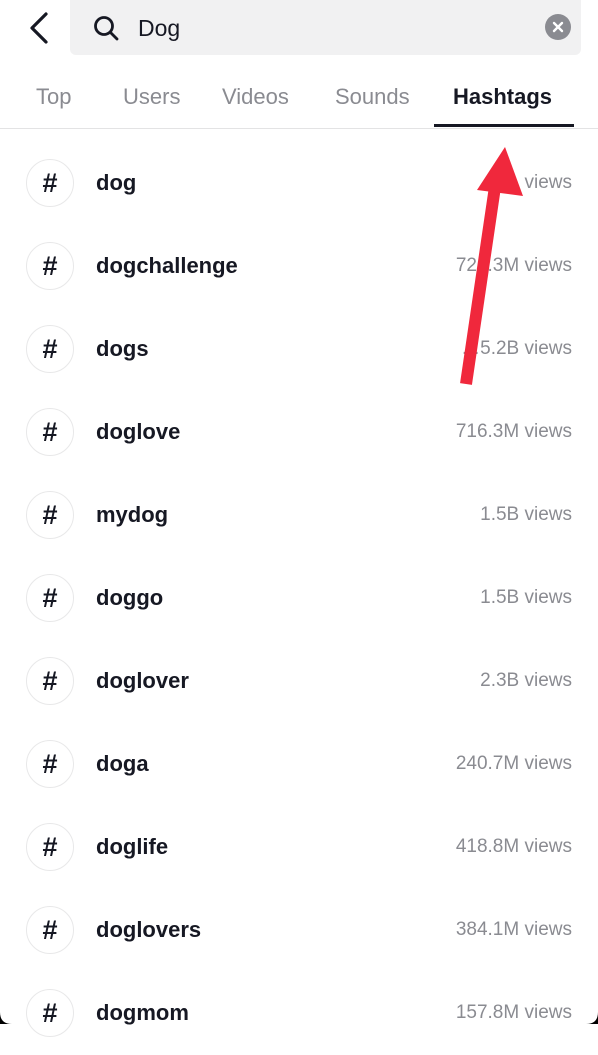  I want to click on hashtag-row: # mydog 1.5B views, so click(299, 515).